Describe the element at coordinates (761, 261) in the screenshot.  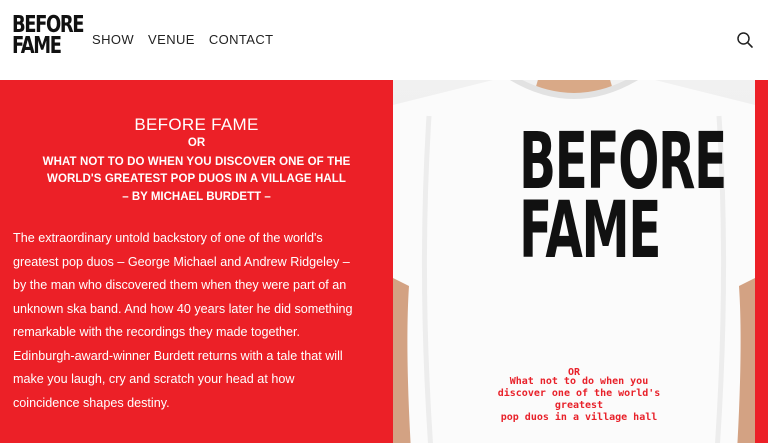
I see `page-edge-strip` at that location.